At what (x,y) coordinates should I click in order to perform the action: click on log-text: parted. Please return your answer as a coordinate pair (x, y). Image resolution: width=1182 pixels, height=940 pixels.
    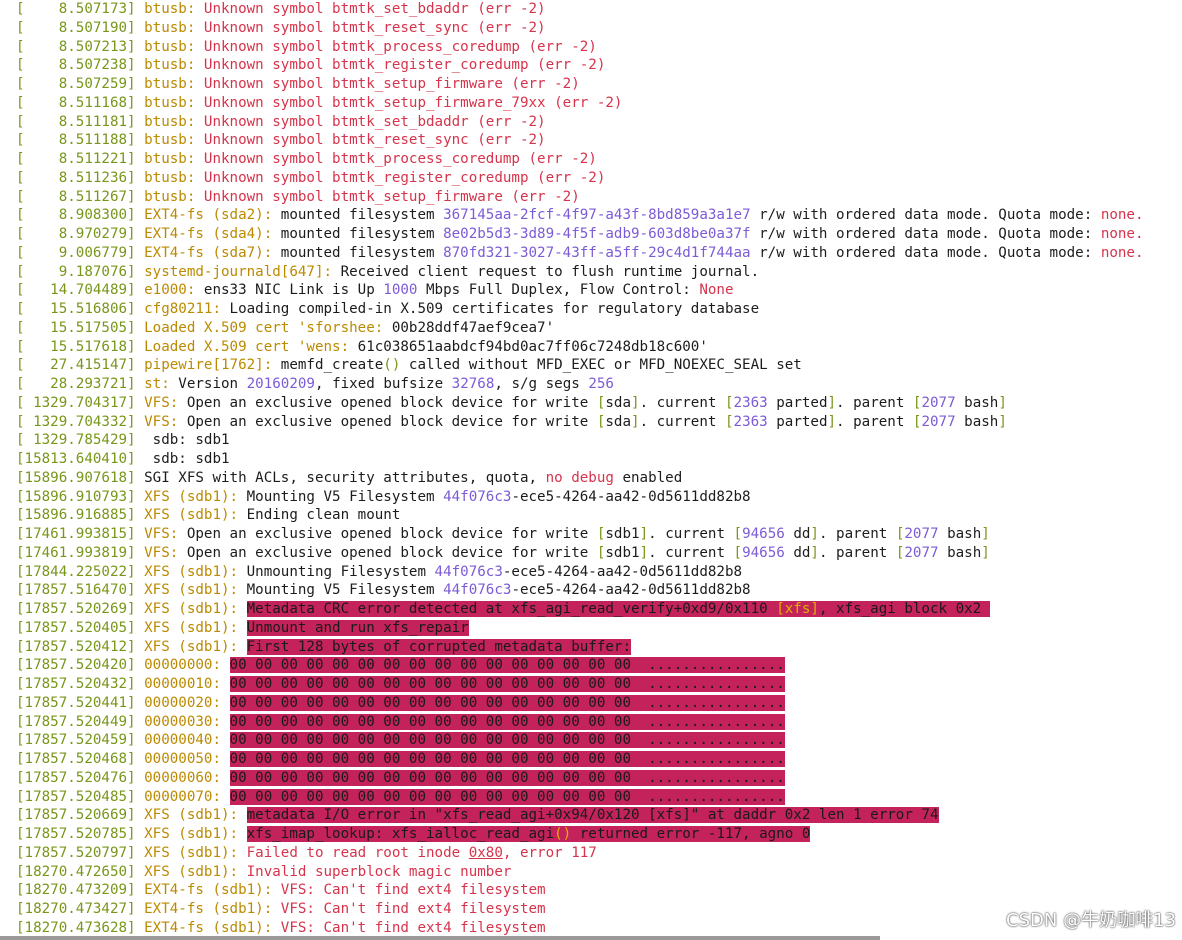
    Looking at the image, I should click on (797, 402).